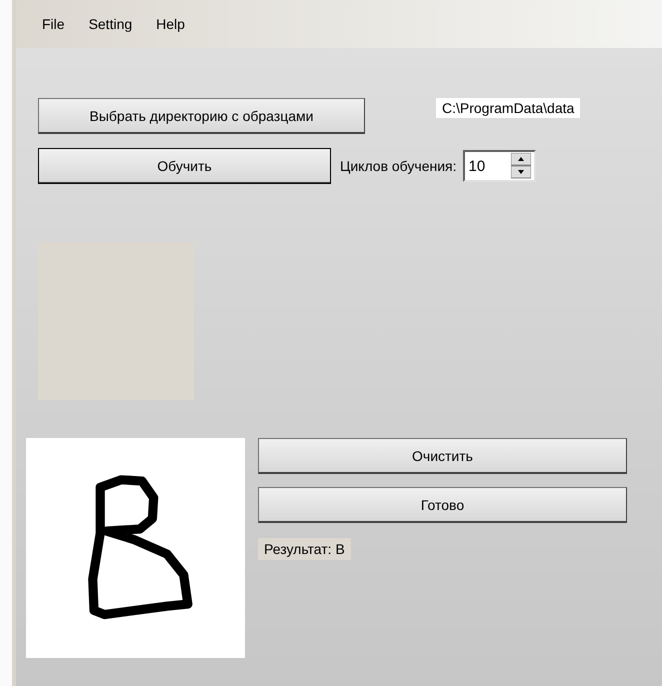 Image resolution: width=662 pixels, height=686 pixels. I want to click on choose-directory-button: Выбрать директорию с образцами, so click(201, 116).